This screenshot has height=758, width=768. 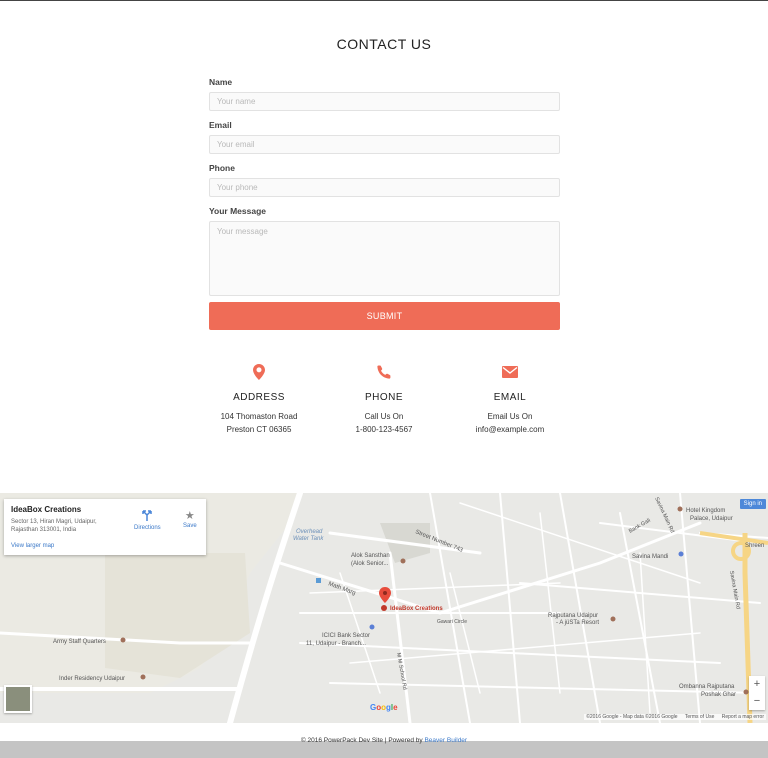 I want to click on email-field, so click(x=384, y=144).